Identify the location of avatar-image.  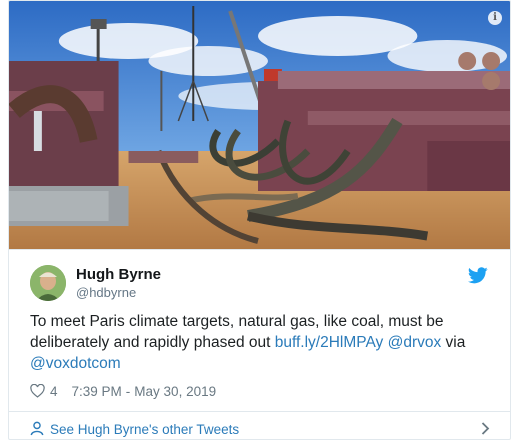
(48, 283).